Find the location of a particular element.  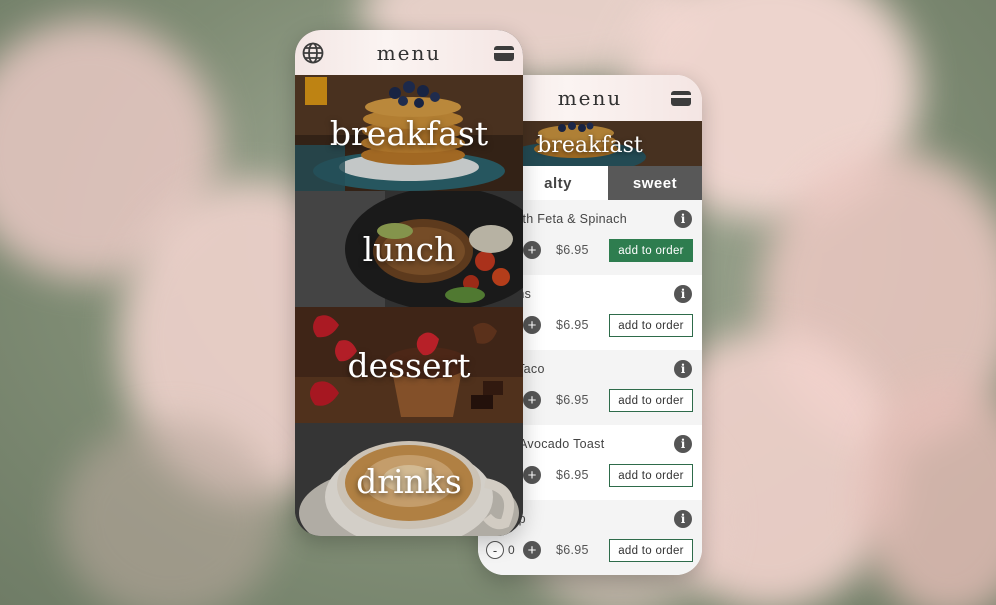

category-label: dessert is located at coordinates (409, 365).